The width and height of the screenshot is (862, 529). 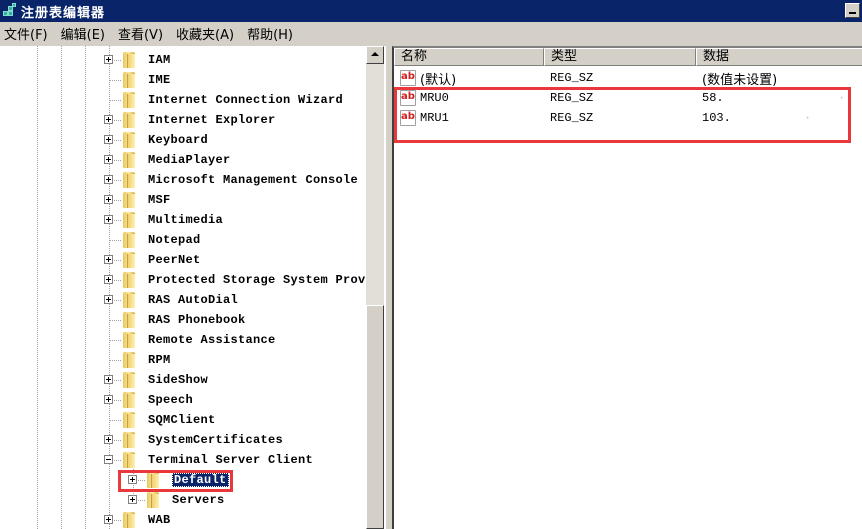 What do you see at coordinates (10, 11) in the screenshot?
I see `registry-editor-icon` at bounding box center [10, 11].